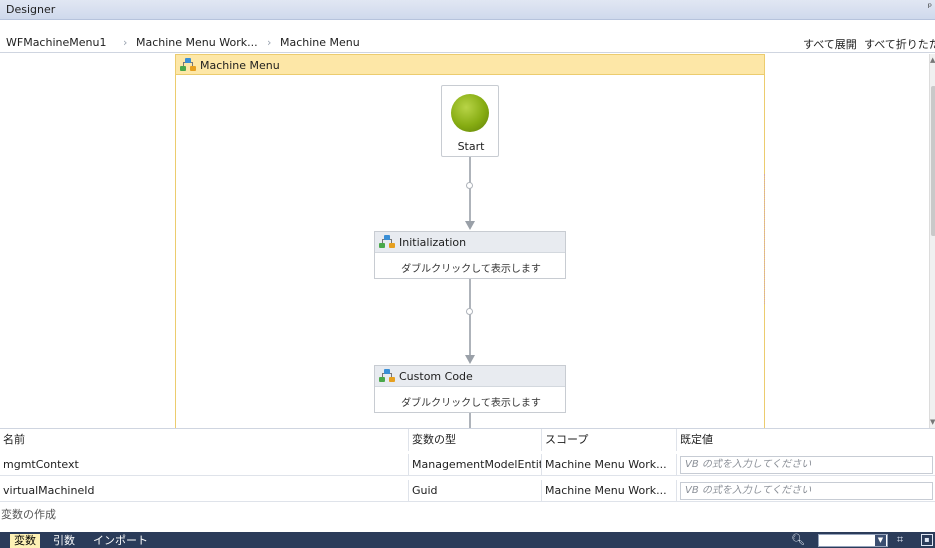  Describe the element at coordinates (470, 113) in the screenshot. I see `start-circle-icon` at that location.